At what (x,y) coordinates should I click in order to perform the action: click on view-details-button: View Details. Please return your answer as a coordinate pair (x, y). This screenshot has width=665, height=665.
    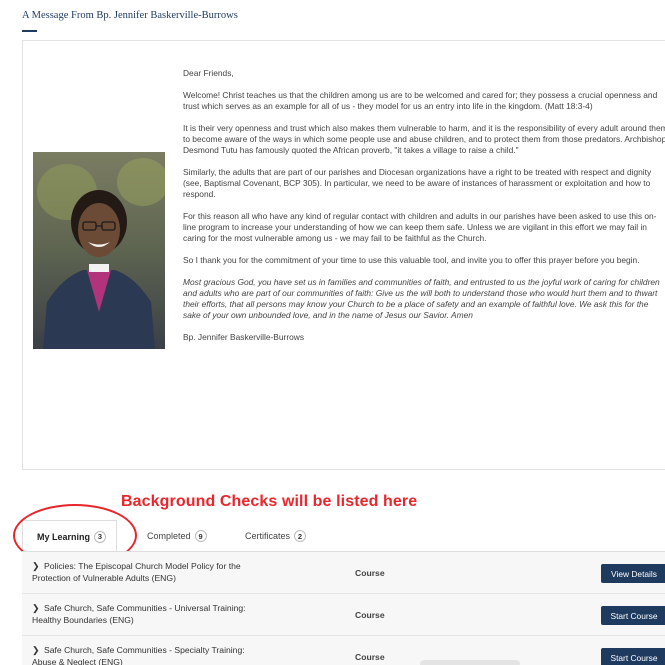
    Looking at the image, I should click on (633, 573).